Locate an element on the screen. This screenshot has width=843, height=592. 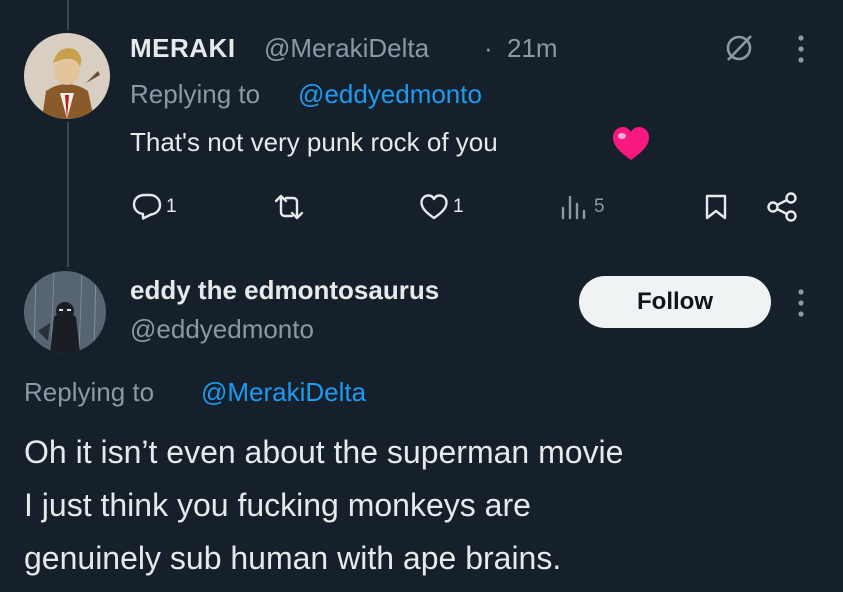
replying-to-link: @MerakiDelta is located at coordinates (283, 392).